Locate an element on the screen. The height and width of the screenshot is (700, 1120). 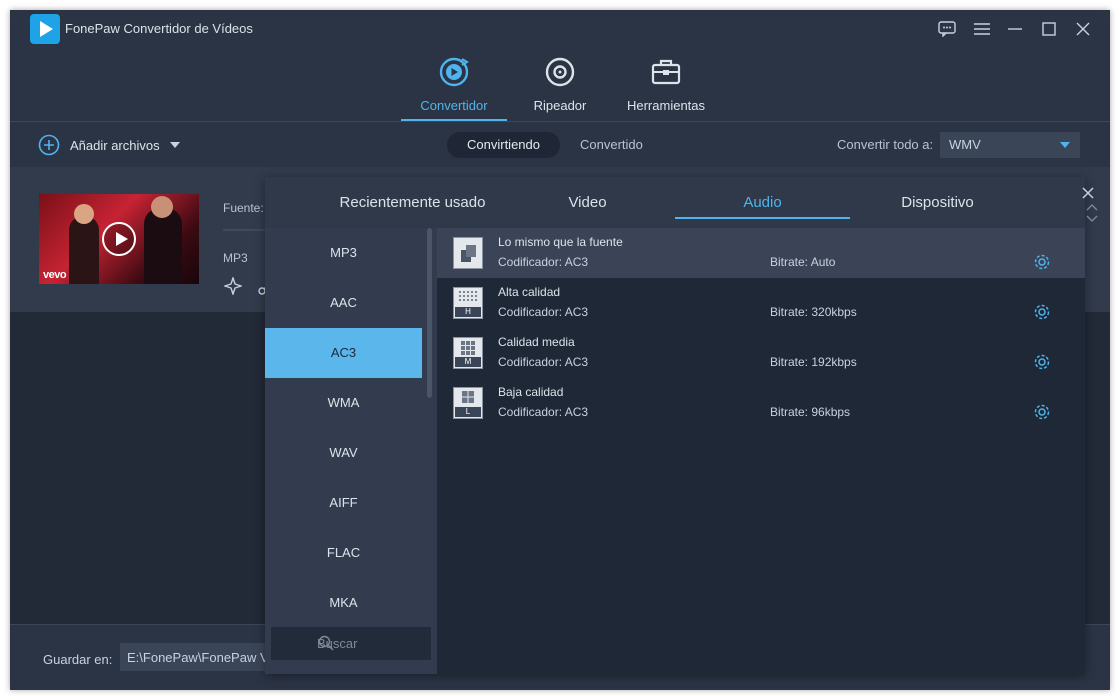
tab-convertidor: Convertidor is located at coordinates (454, 85).